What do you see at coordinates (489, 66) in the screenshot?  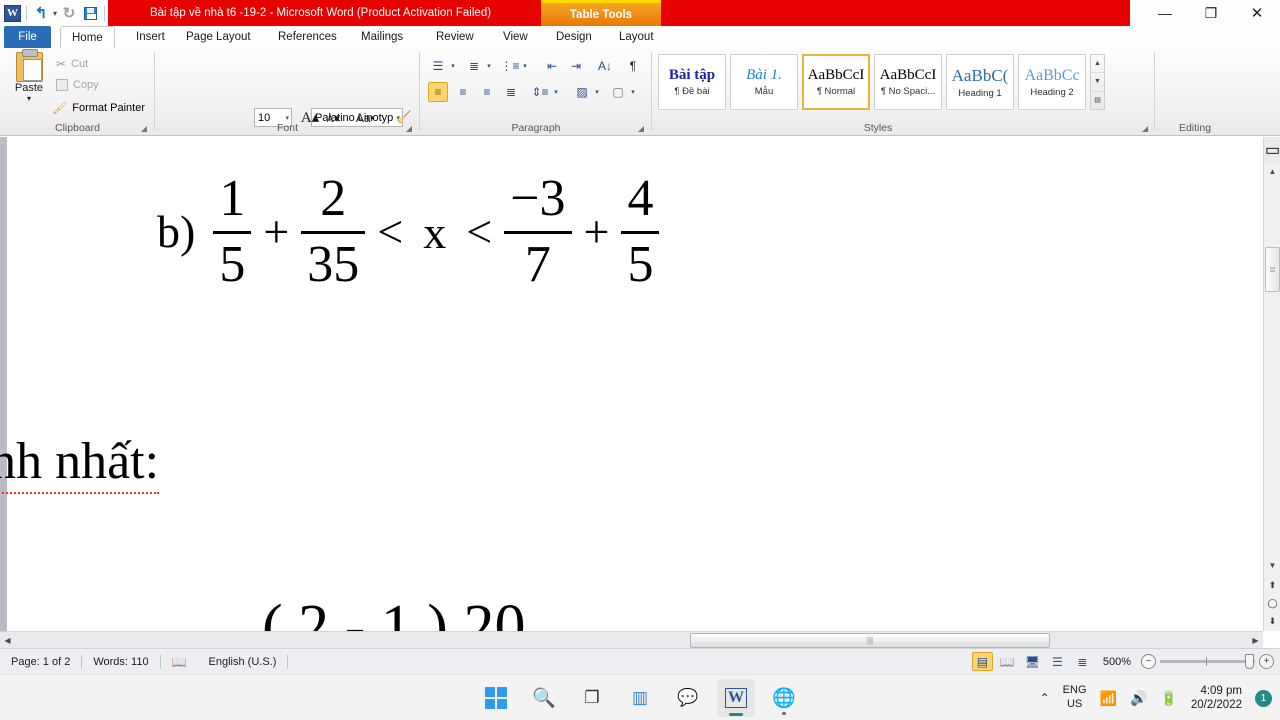 I see `numbering-dropdown-icon: ▾` at bounding box center [489, 66].